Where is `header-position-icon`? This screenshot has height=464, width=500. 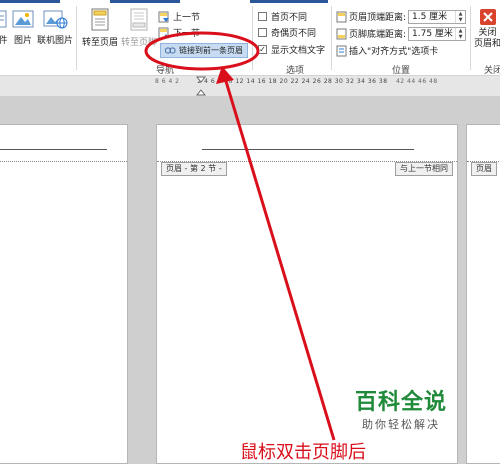
header-position-icon is located at coordinates (341, 16).